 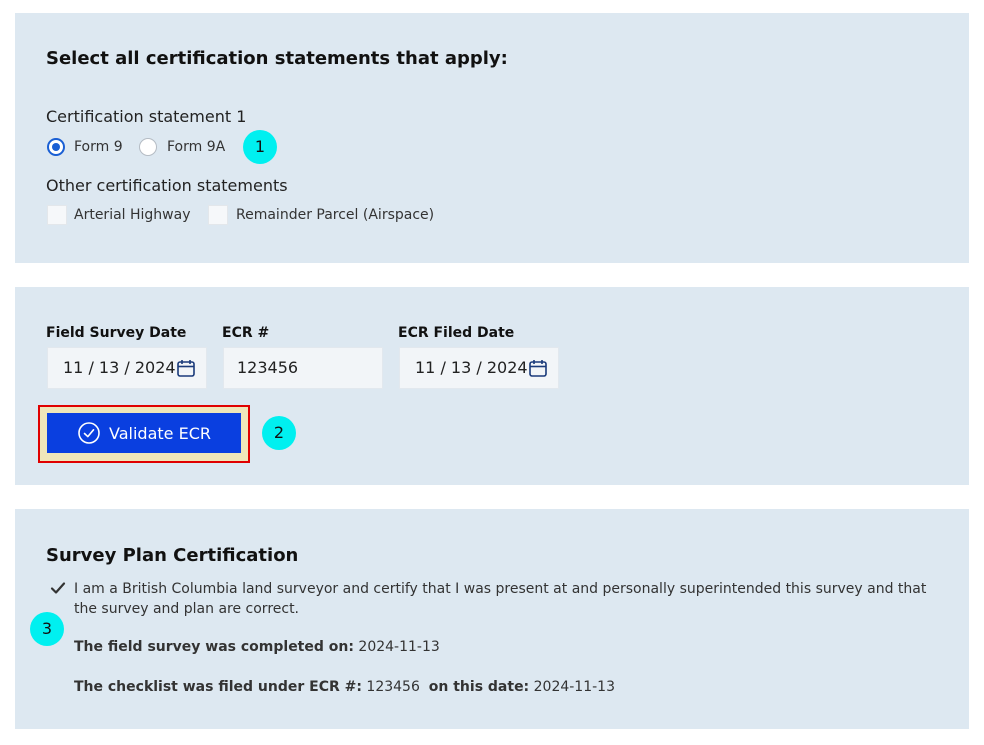 What do you see at coordinates (148, 147) in the screenshot?
I see `radio-form-9a` at bounding box center [148, 147].